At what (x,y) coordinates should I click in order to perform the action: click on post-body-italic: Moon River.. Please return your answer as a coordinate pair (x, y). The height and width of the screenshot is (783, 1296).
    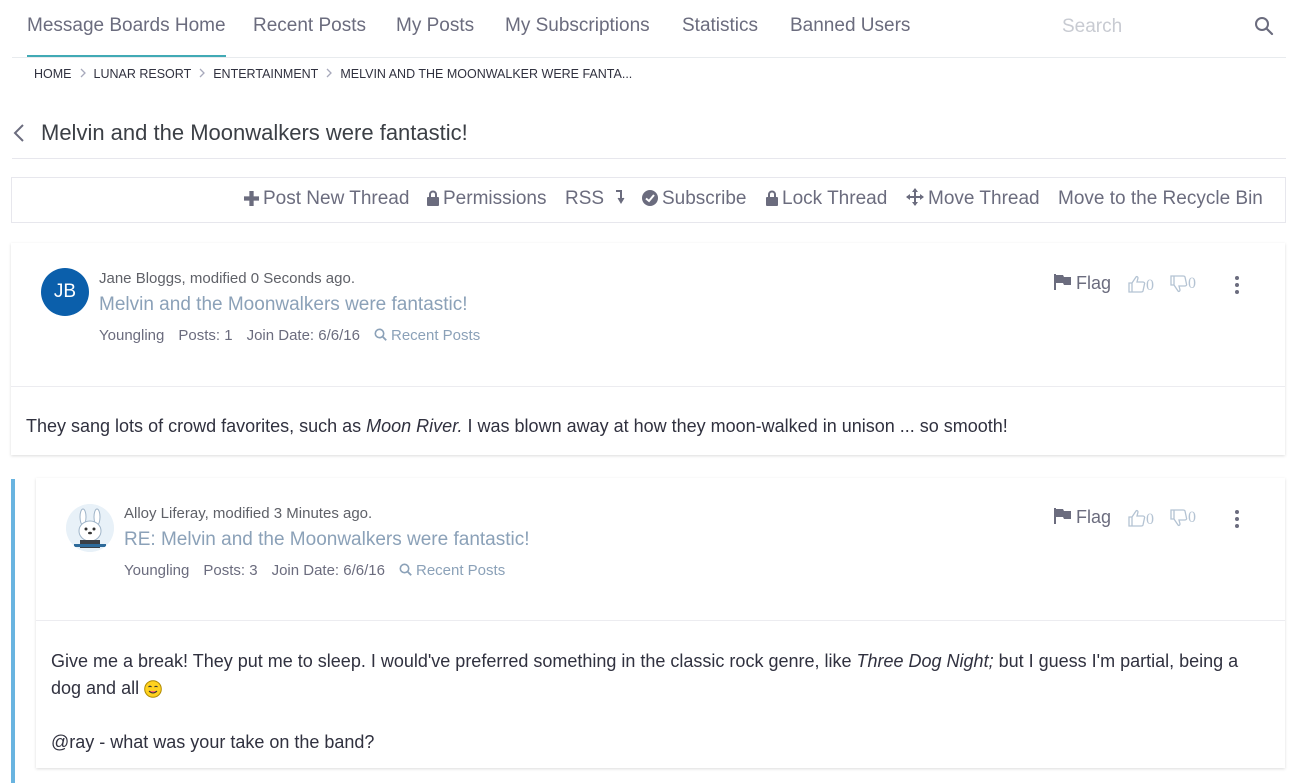
    Looking at the image, I should click on (414, 426).